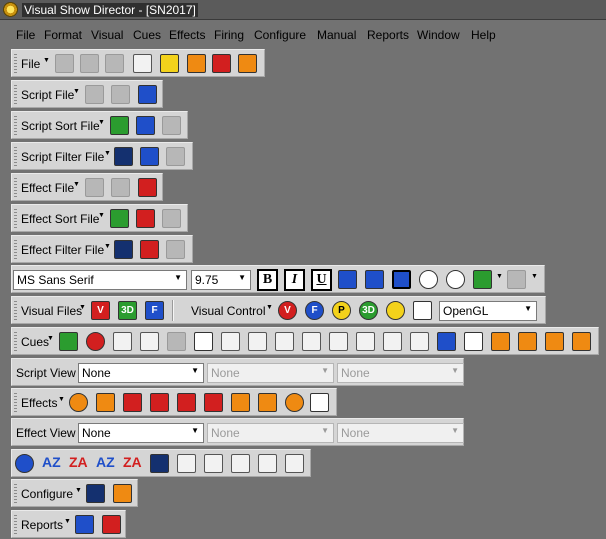 The image size is (606, 539). What do you see at coordinates (483, 35) in the screenshot?
I see `menu-help: Help` at bounding box center [483, 35].